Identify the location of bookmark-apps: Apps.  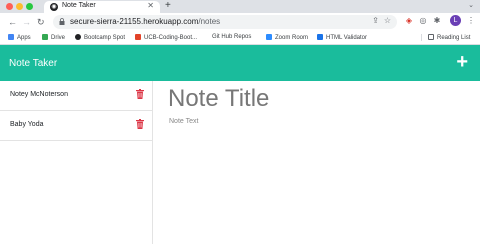
(19, 37).